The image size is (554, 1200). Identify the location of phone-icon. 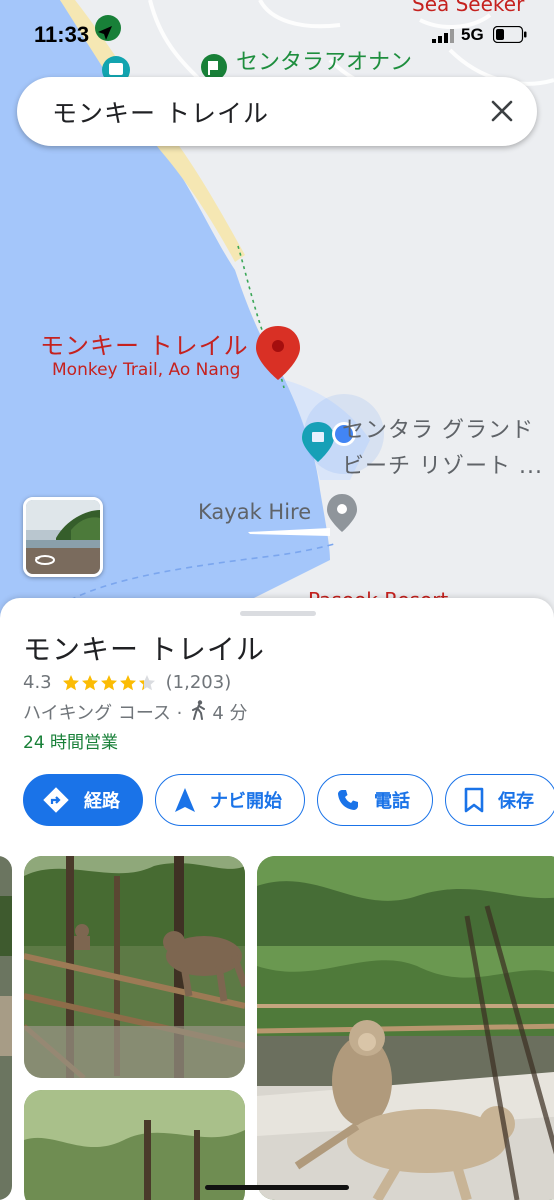
(348, 800).